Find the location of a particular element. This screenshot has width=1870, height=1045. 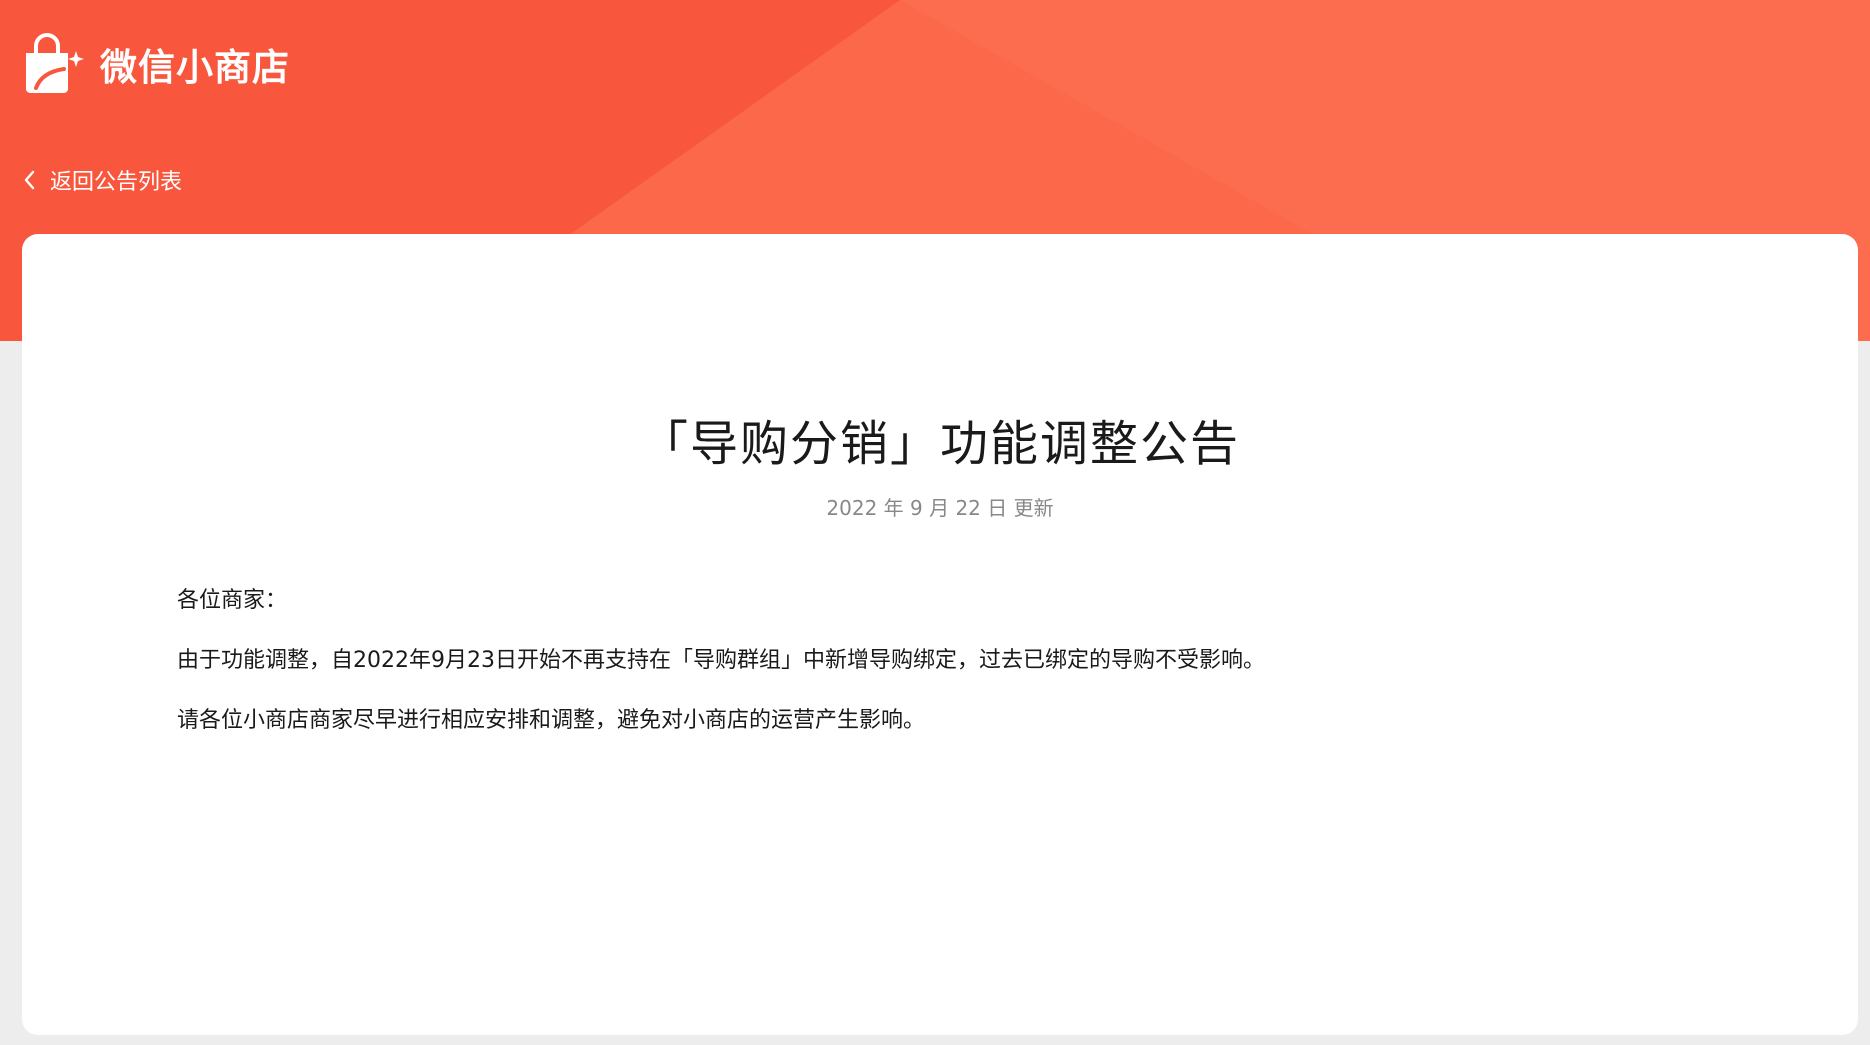

announcement-update-date: 2022 年 9 月 22 日 更新 is located at coordinates (940, 508).